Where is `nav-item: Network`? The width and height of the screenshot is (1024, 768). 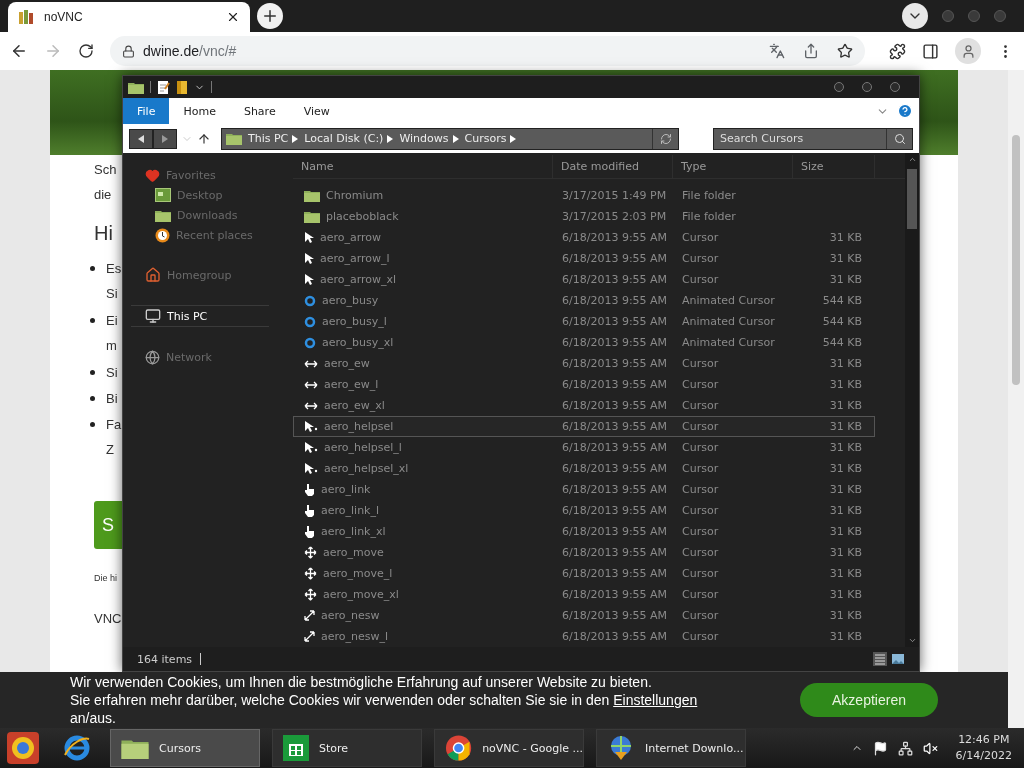
nav-item: Network is located at coordinates (218, 357).